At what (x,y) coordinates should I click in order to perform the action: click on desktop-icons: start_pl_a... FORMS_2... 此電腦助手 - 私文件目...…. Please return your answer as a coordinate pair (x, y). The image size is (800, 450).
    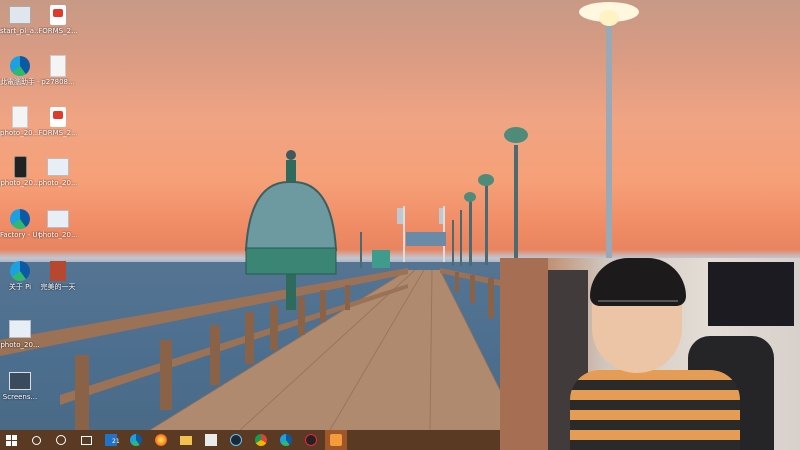
    Looking at the image, I should click on (45, 210).